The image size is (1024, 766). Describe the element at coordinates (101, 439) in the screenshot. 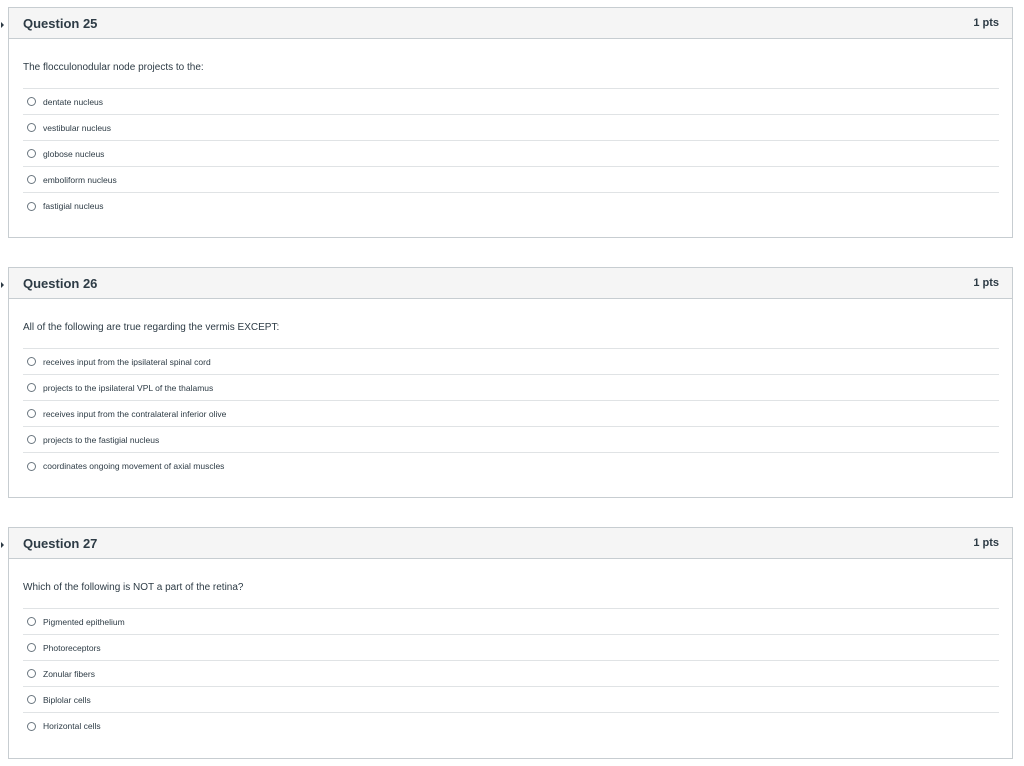

I see `answer-label: projects to the fastigial nucleus` at that location.